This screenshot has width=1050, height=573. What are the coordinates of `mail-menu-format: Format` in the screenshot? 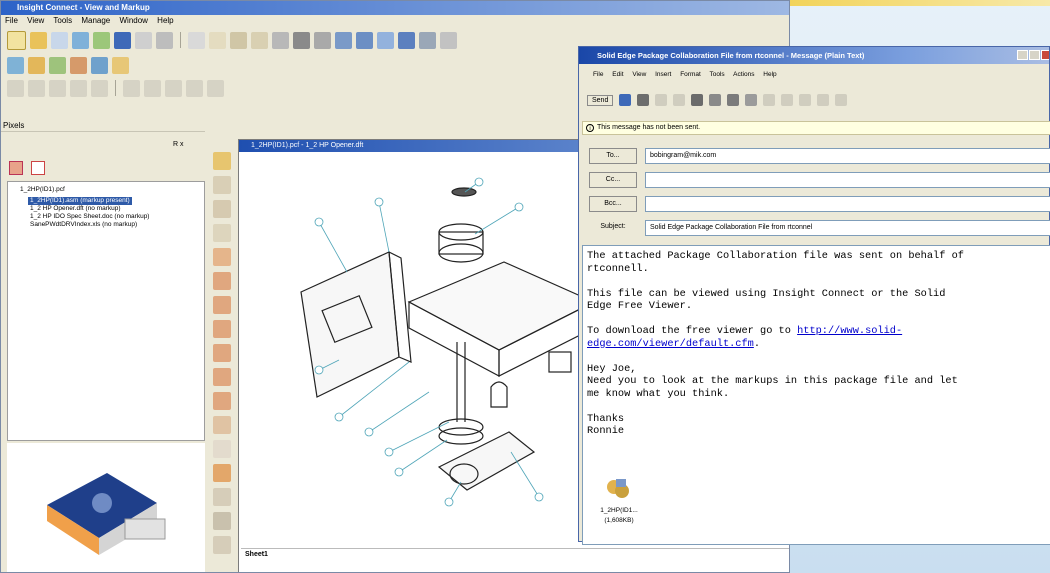 It's located at (690, 74).